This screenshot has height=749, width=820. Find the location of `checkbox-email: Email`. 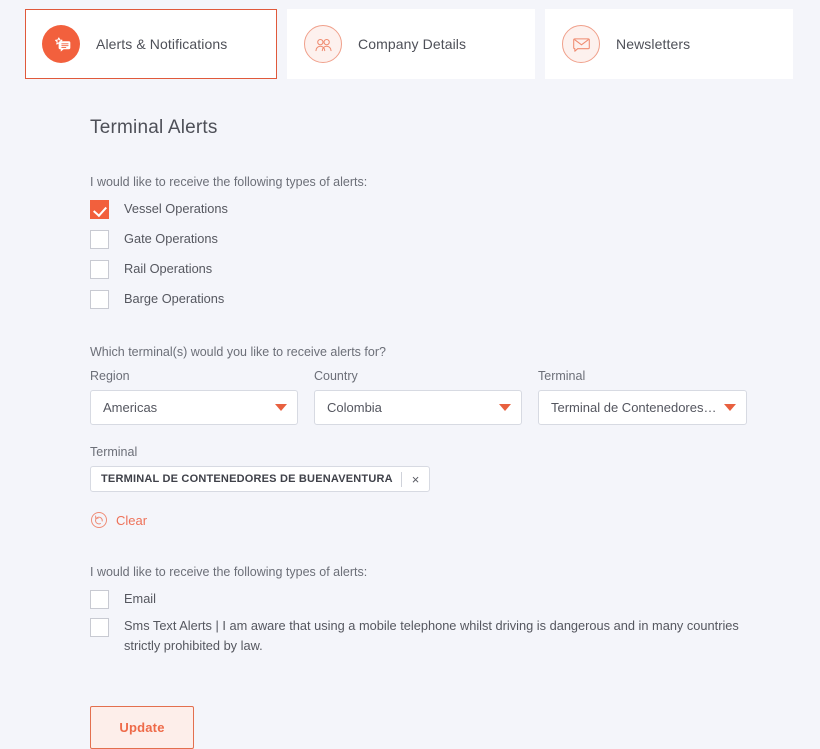

checkbox-email: Email is located at coordinates (455, 599).